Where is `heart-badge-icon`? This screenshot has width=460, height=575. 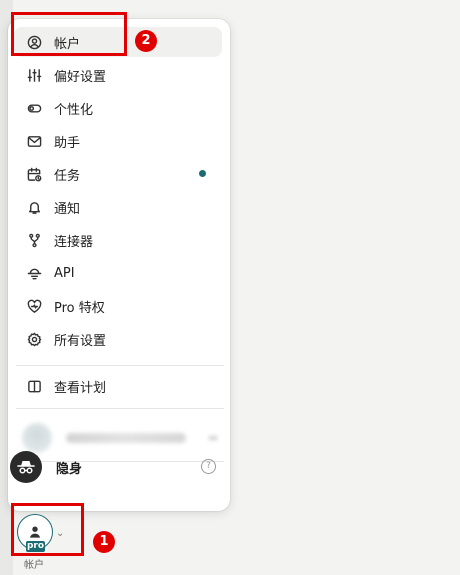 heart-badge-icon is located at coordinates (34, 306).